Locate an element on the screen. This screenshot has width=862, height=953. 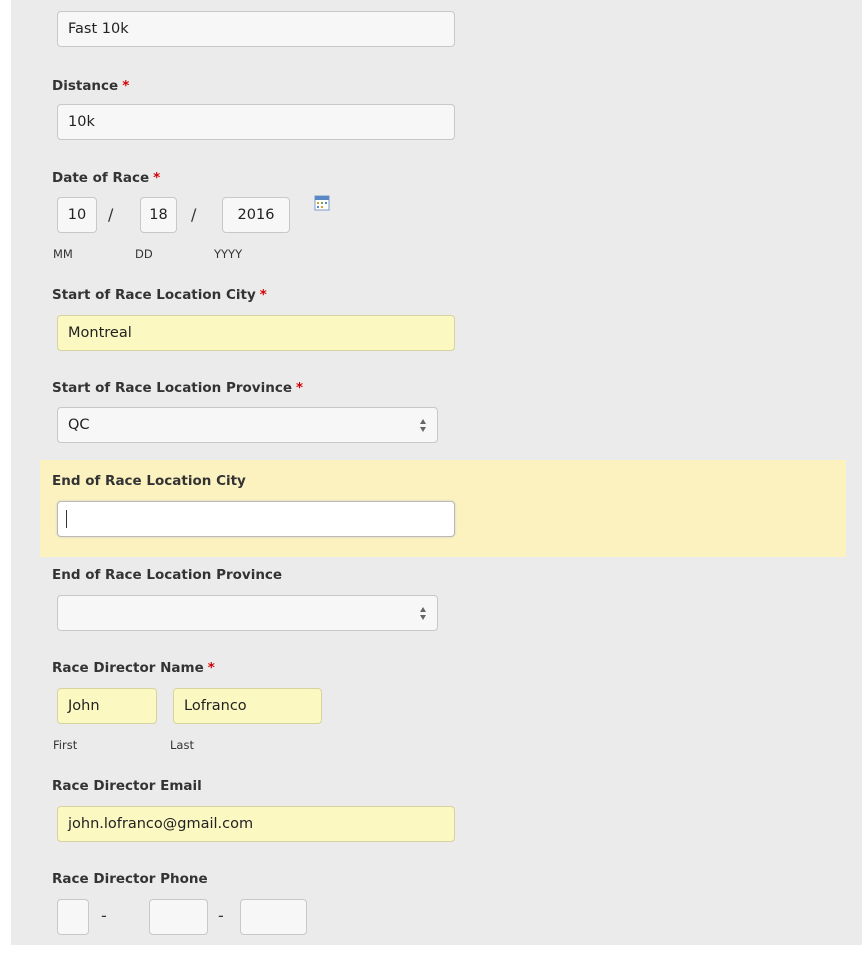
date-of-race-label-text: Date of Race is located at coordinates (101, 178).